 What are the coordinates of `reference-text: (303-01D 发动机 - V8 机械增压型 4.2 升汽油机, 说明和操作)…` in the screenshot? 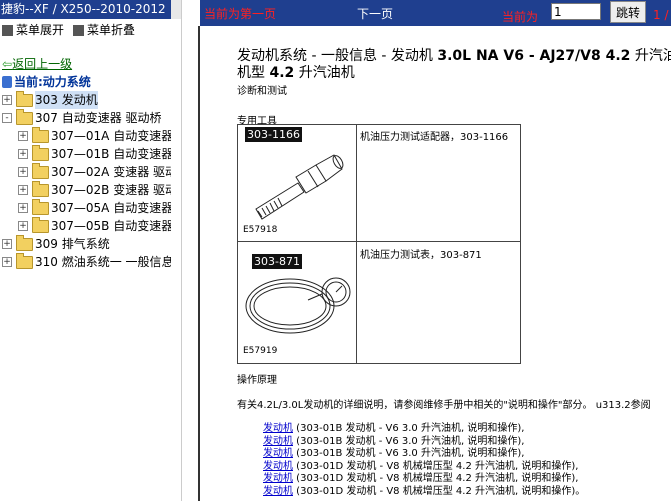 It's located at (439, 491).